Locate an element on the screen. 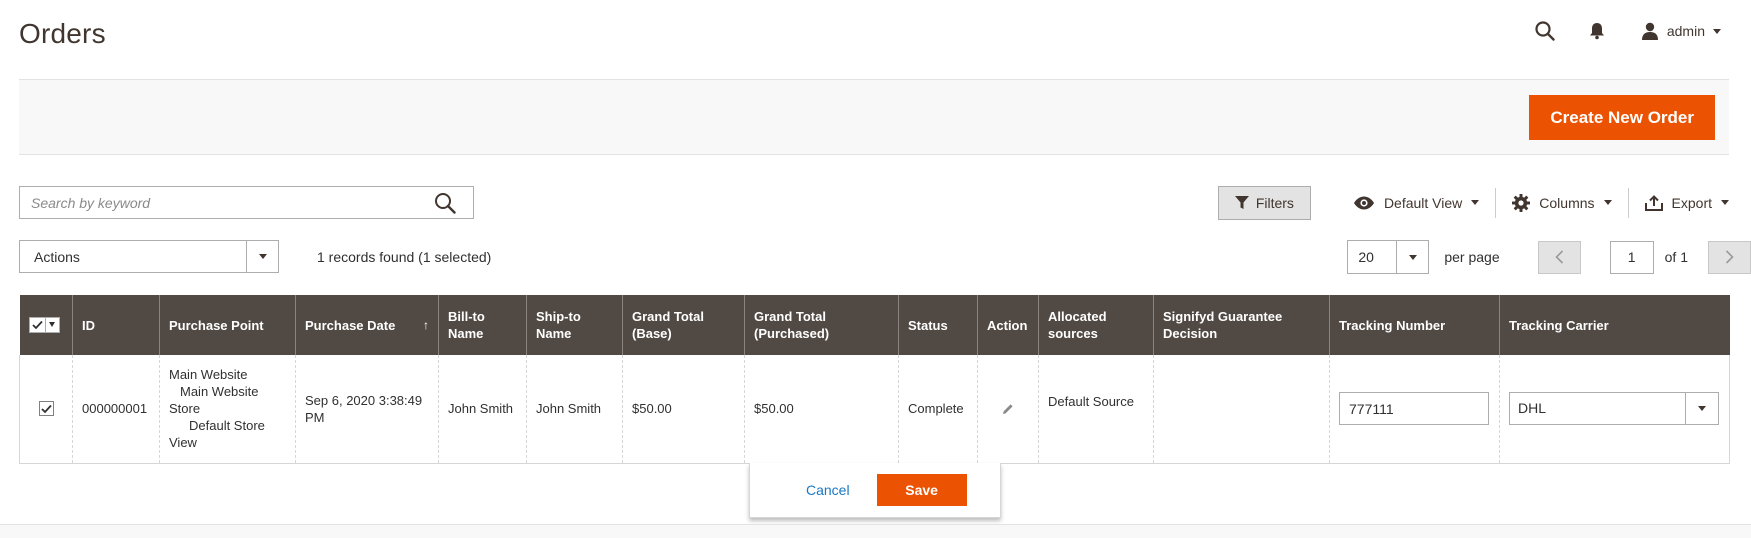 The width and height of the screenshot is (1751, 538). column-header-line: (Base) is located at coordinates (652, 333).